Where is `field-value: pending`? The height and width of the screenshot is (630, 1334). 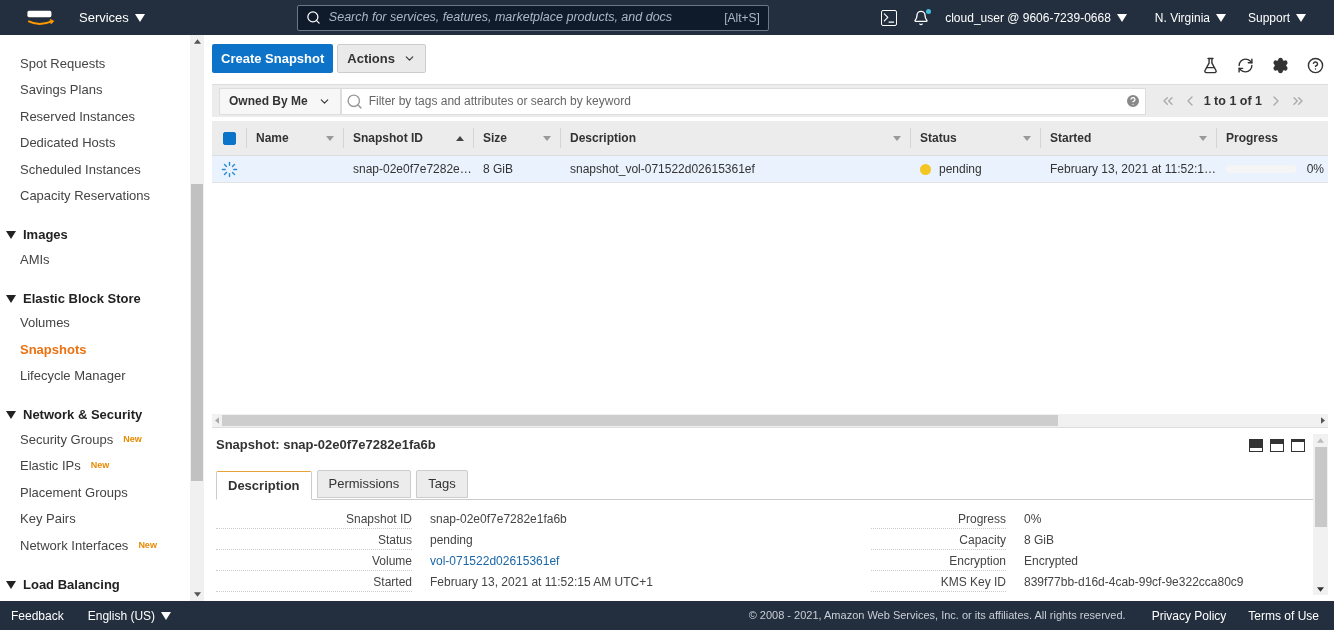
field-value: pending is located at coordinates (451, 540).